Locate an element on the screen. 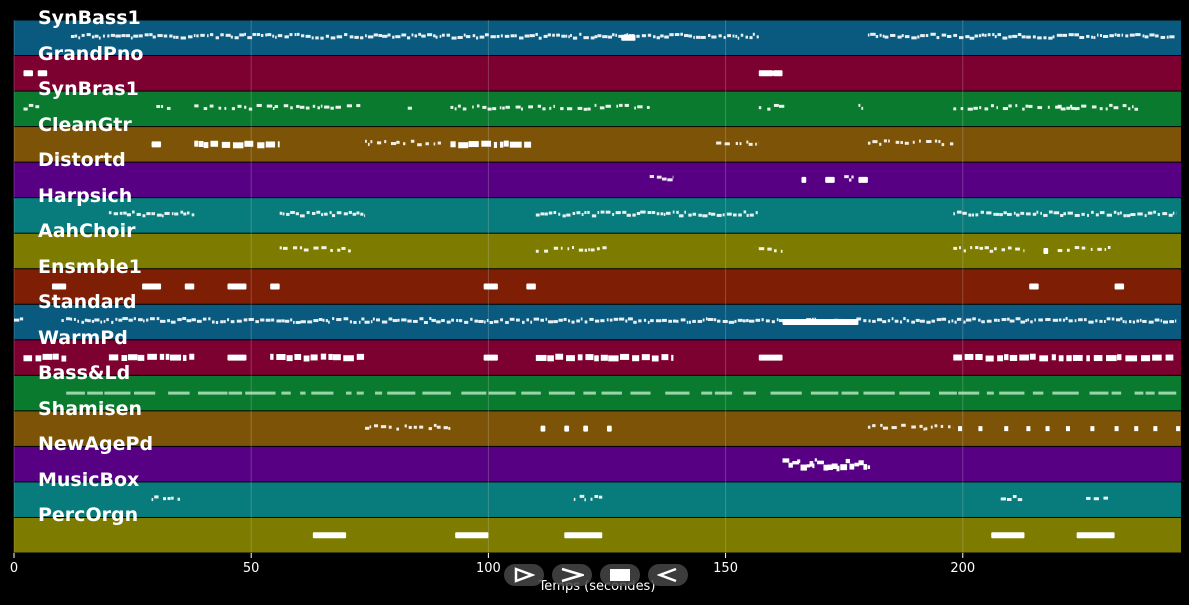 The image size is (1189, 605). track-label: NewAgePd is located at coordinates (96, 444).